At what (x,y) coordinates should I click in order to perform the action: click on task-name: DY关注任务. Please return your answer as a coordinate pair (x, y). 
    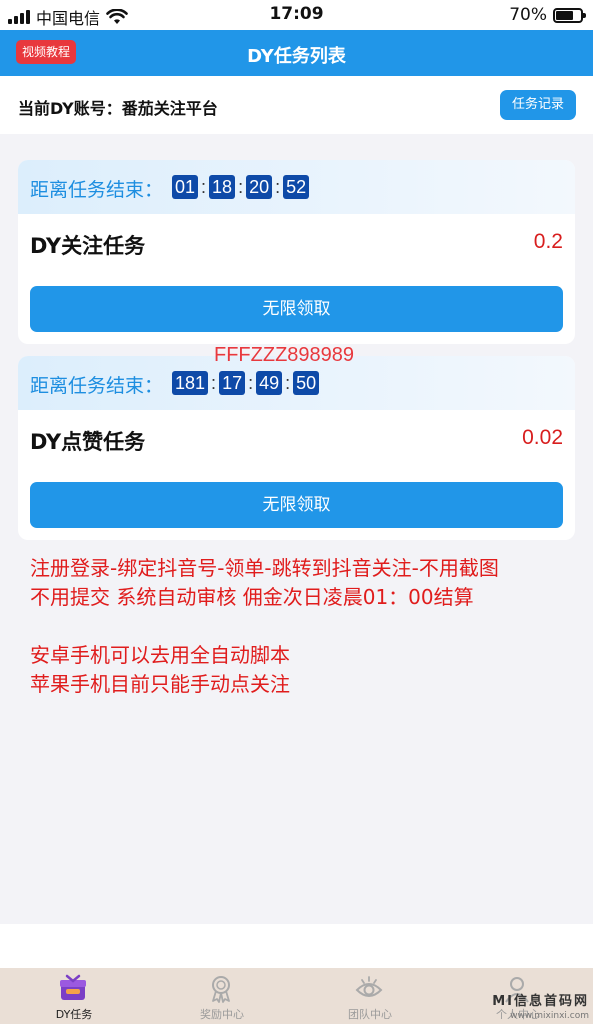
    Looking at the image, I should click on (88, 246).